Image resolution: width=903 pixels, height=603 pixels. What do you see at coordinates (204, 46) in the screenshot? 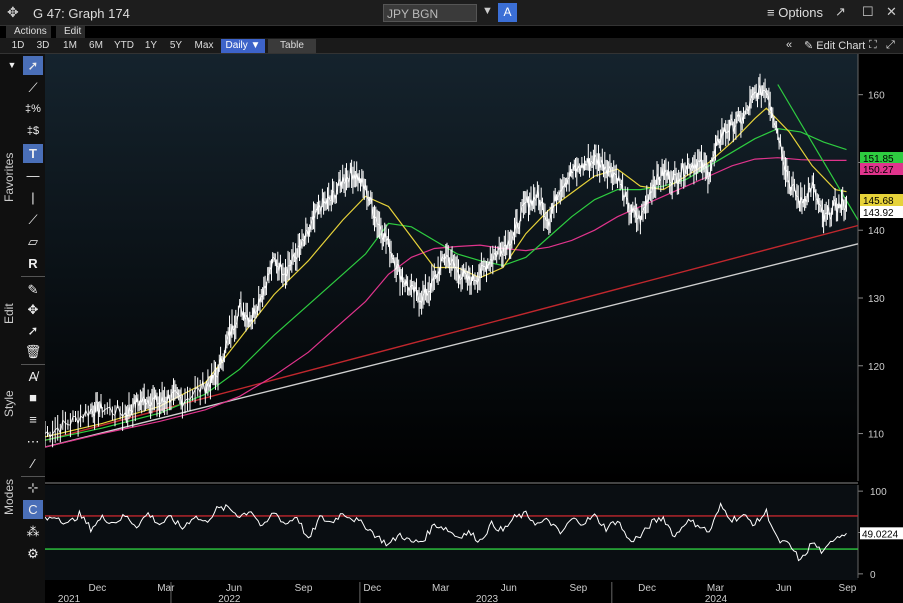
I see `range-max: Max` at bounding box center [204, 46].